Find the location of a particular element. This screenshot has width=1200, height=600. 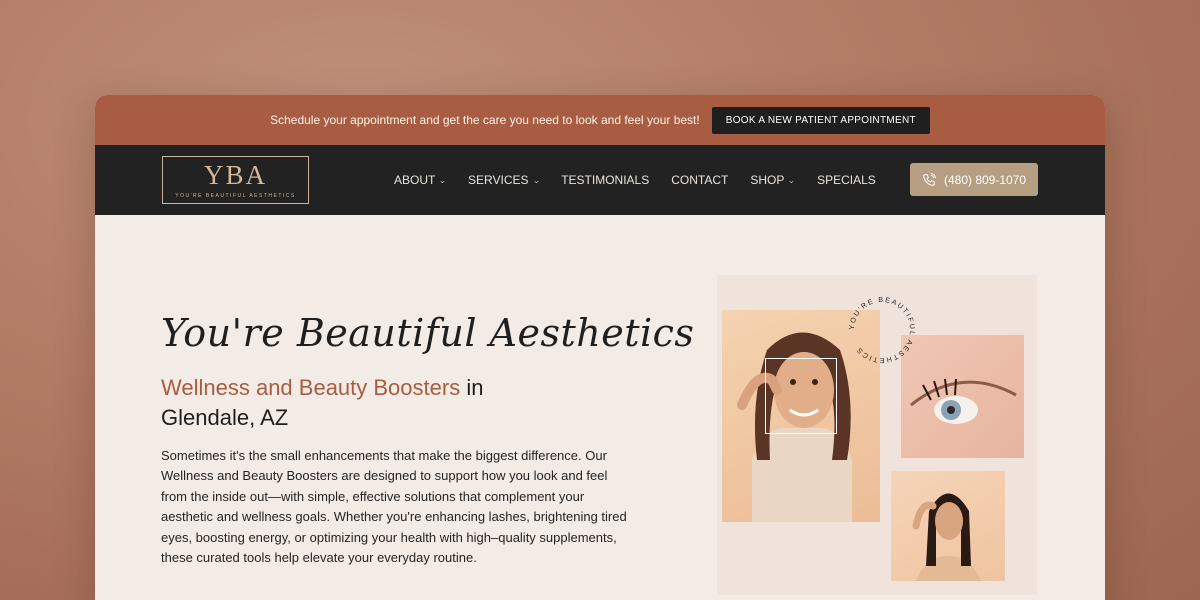

svg-text: YOU'RE BEAUTIFUL AESTHETICS is located at coordinates (882, 330).